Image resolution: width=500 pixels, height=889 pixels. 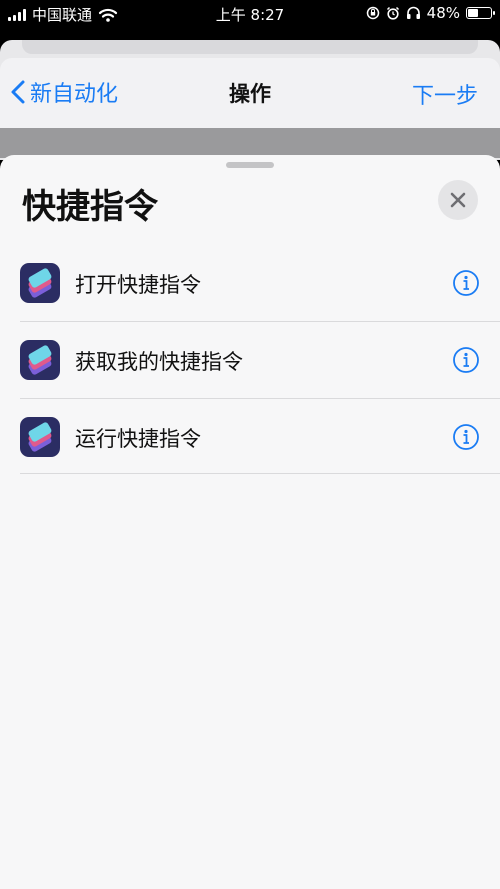 What do you see at coordinates (480, 13) in the screenshot?
I see `battery-icon` at bounding box center [480, 13].